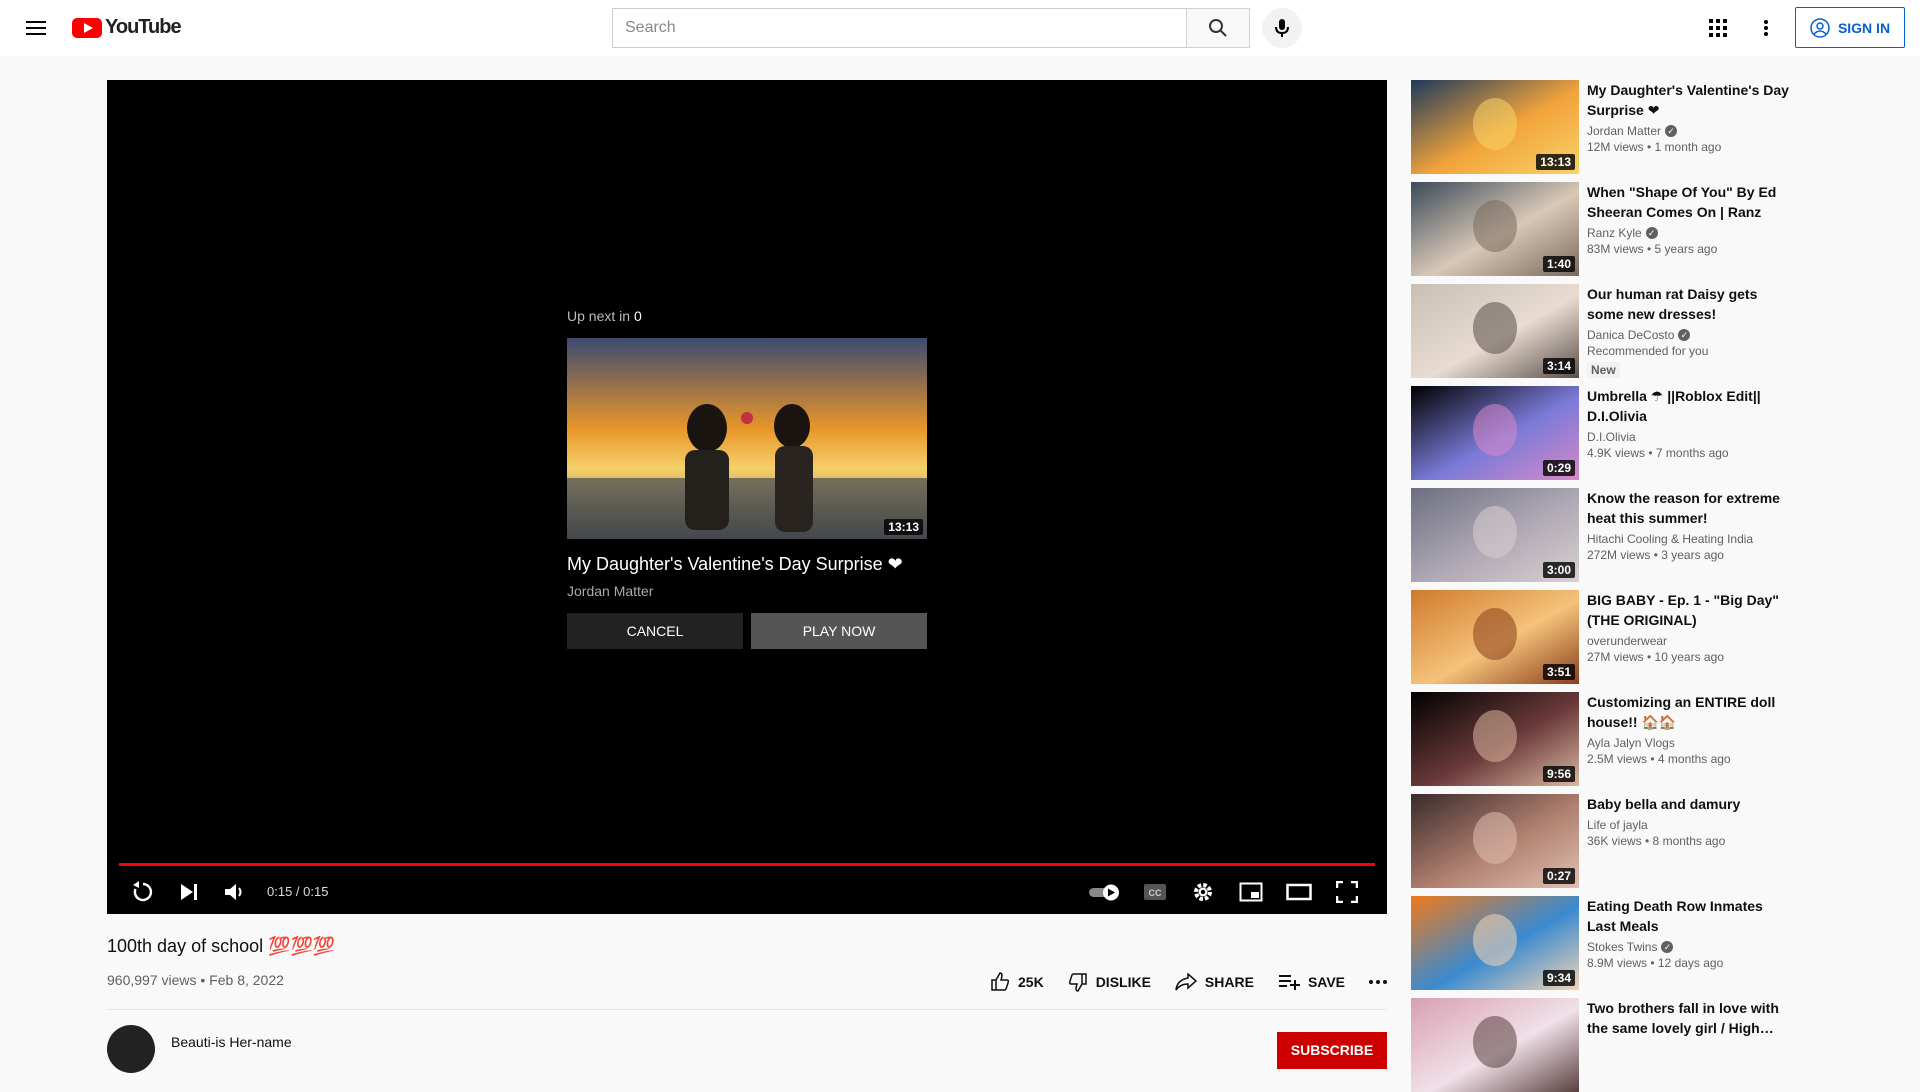  I want to click on next-button, so click(189, 892).